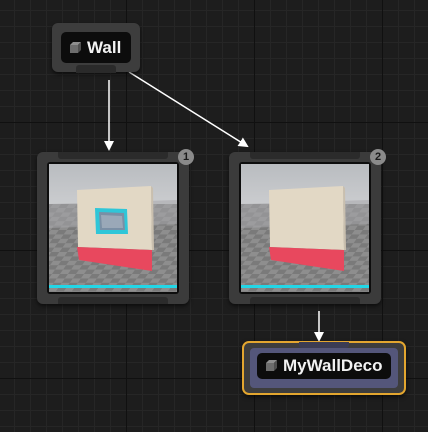 Image resolution: width=428 pixels, height=432 pixels. What do you see at coordinates (305, 300) in the screenshot?
I see `variation-2-output-pin` at bounding box center [305, 300].